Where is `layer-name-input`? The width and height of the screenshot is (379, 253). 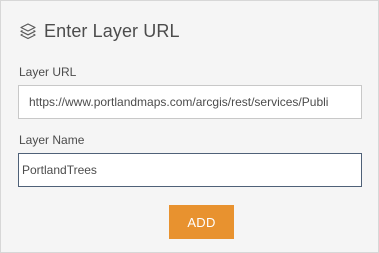
layer-name-input is located at coordinates (190, 170).